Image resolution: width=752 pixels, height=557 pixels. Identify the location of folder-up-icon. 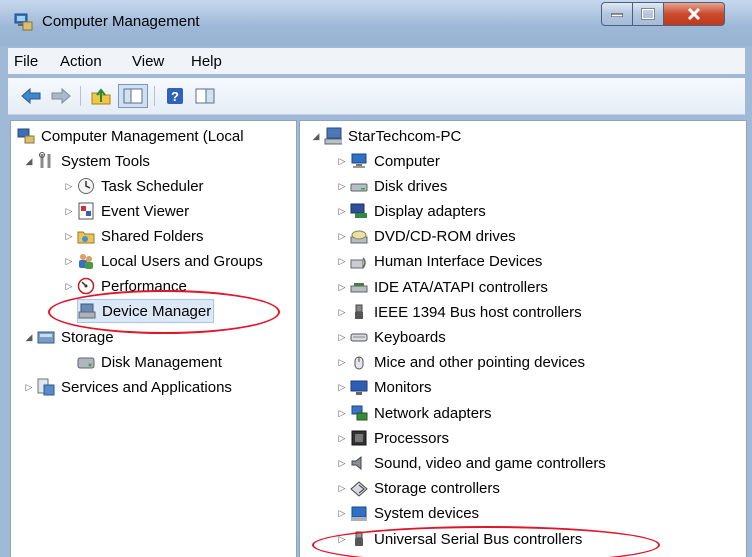
(101, 96).